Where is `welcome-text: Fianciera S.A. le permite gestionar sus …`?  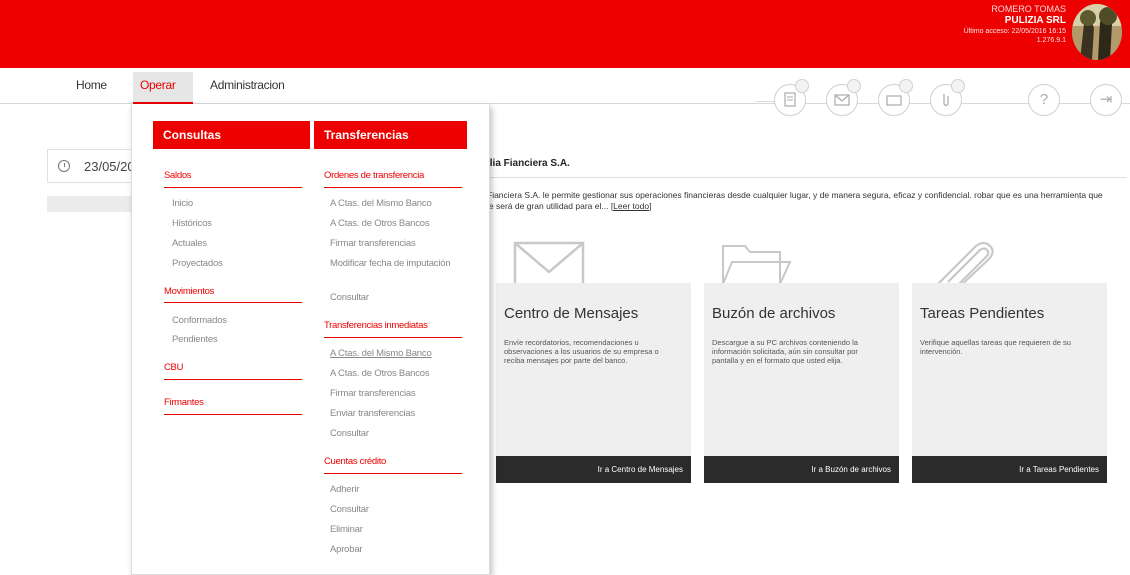
welcome-text: Fianciera S.A. le permite gestionar sus … is located at coordinates (797, 200).